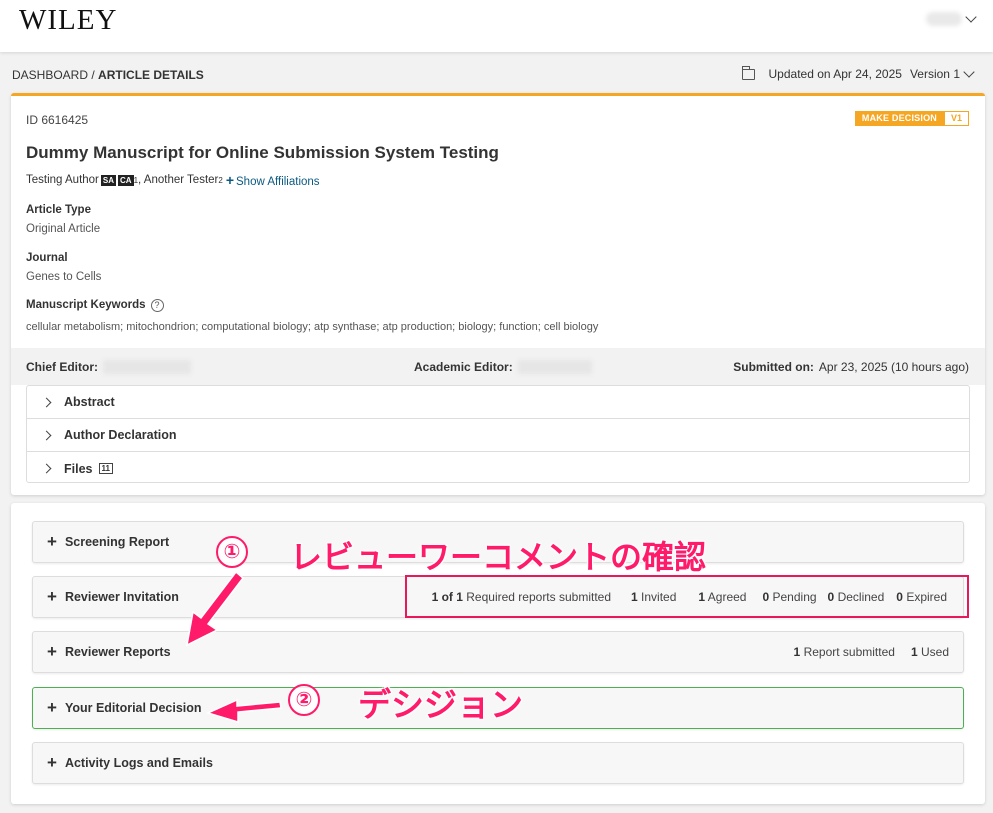 The height and width of the screenshot is (813, 993). Describe the element at coordinates (498, 557) in the screenshot. I see `annotation-text-1: レビューワーコメントの確認` at that location.